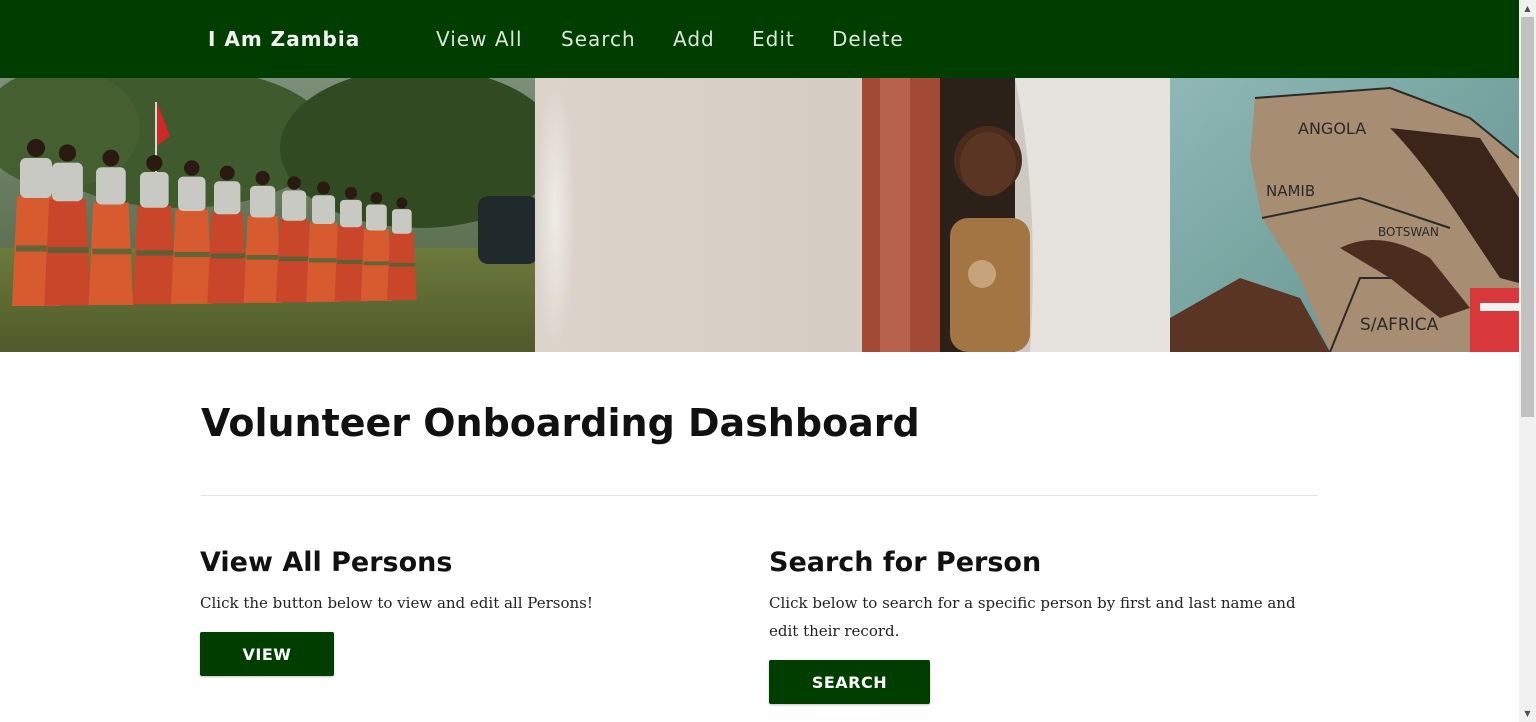  Describe the element at coordinates (1332, 128) in the screenshot. I see `map-label-angola: ANGOLA` at that location.